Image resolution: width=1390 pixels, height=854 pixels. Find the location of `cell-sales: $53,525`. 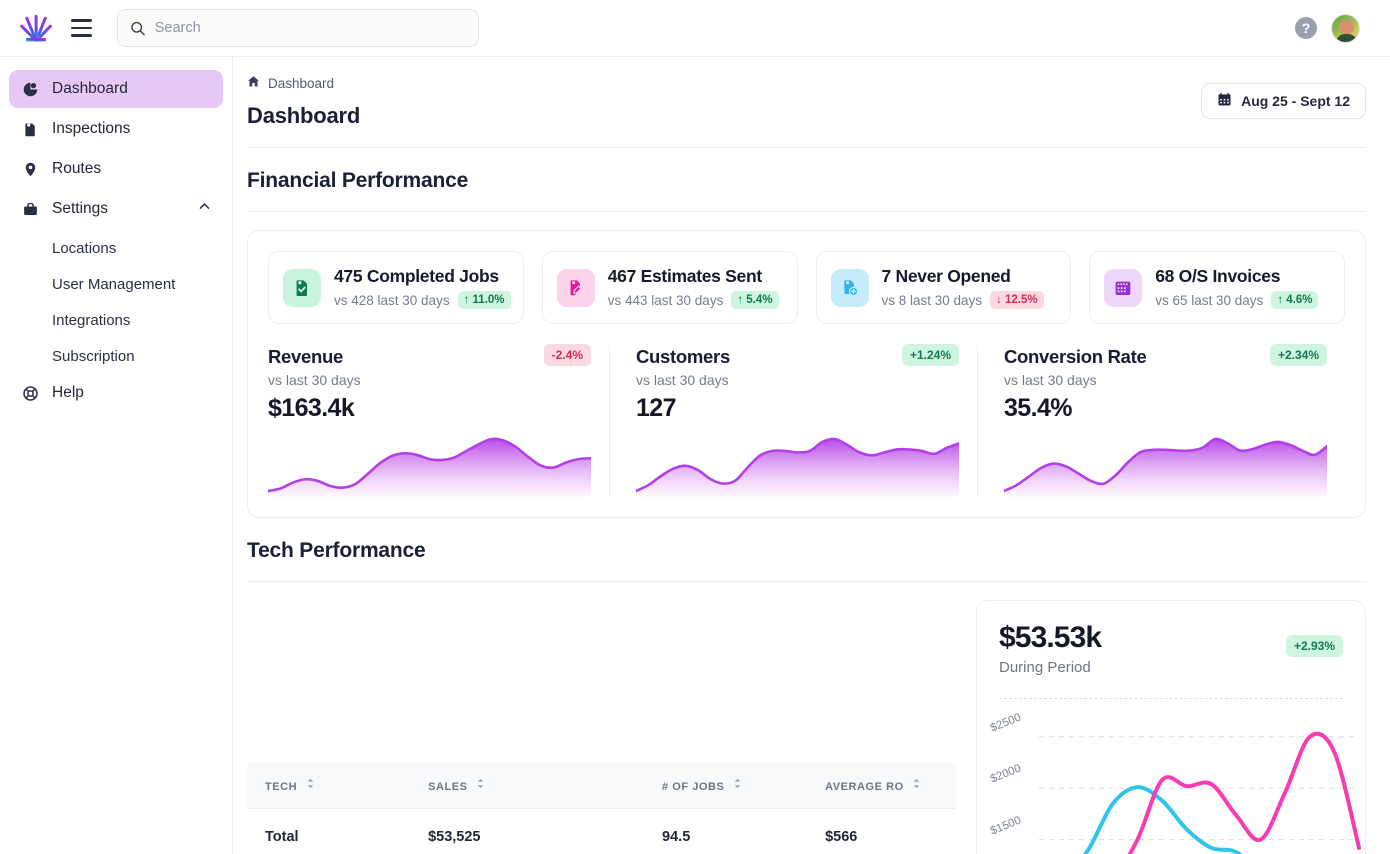

cell-sales: $53,525 is located at coordinates (527, 831).